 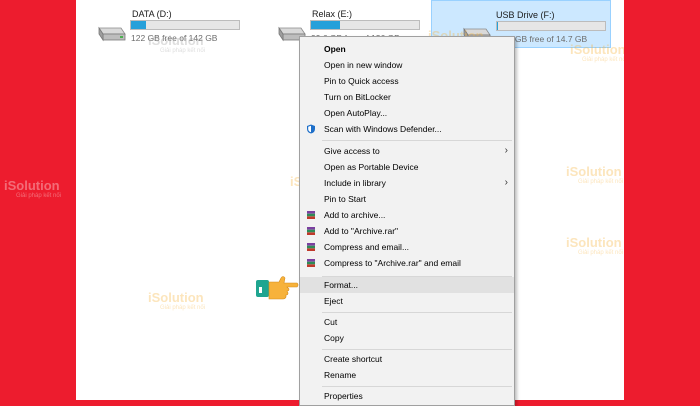 What do you see at coordinates (407, 338) in the screenshot?
I see `menu-item-copy: Copy` at bounding box center [407, 338].